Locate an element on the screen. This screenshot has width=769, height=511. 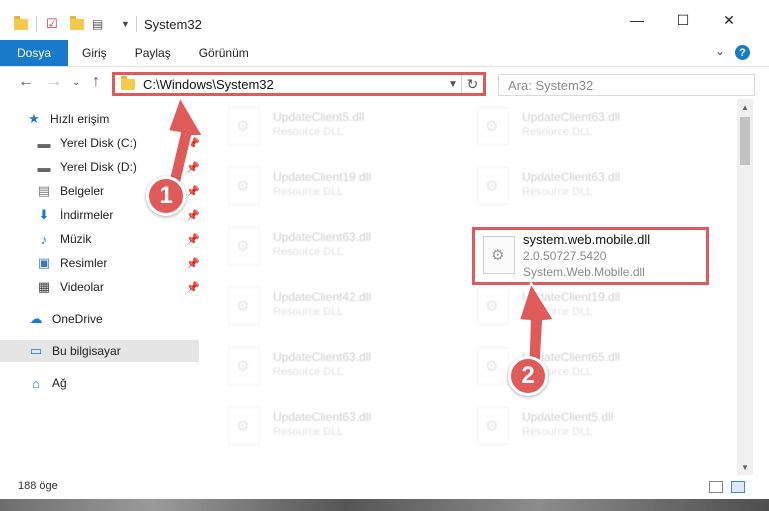
video-icon: ▦ is located at coordinates (44, 286).